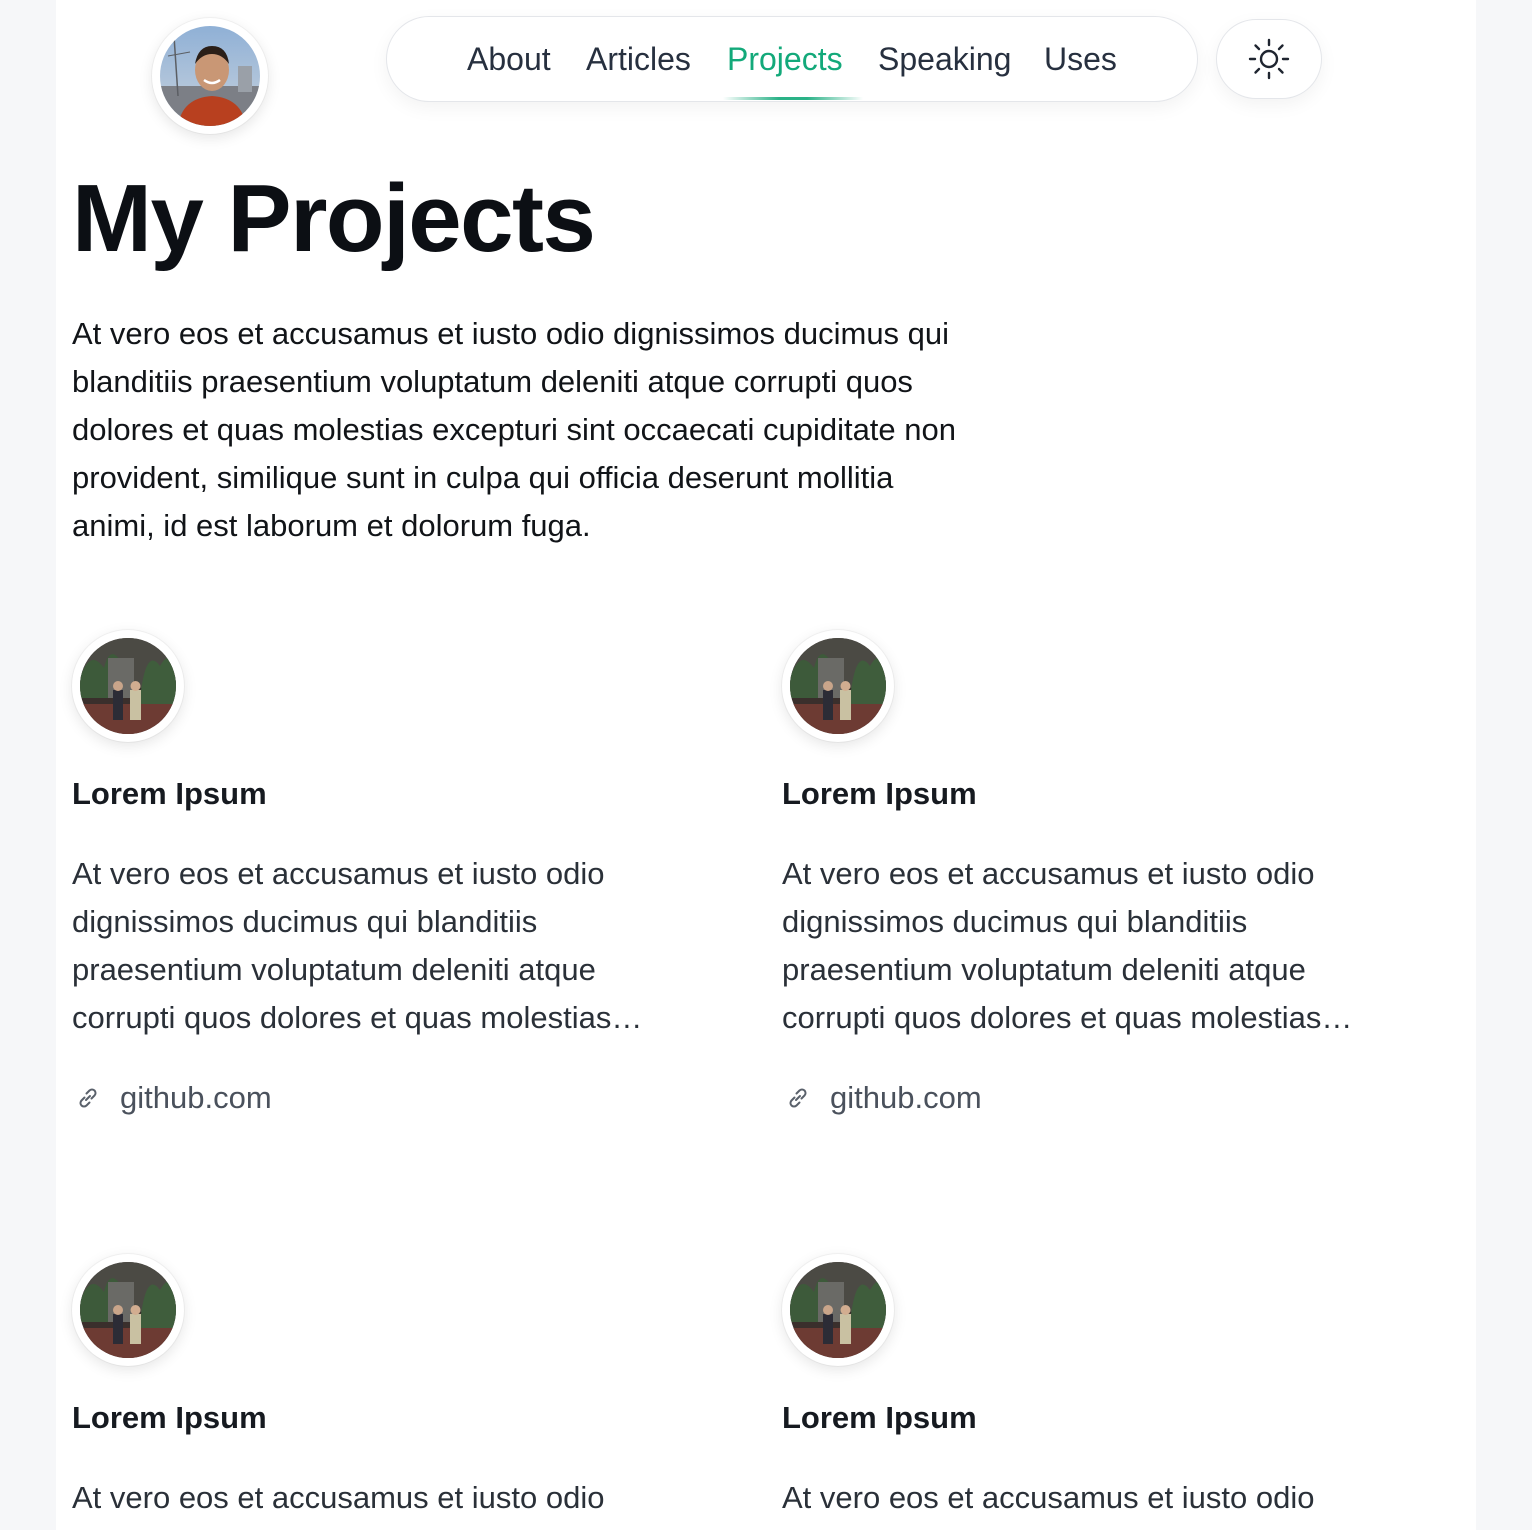 The image size is (1532, 1530). I want to click on profile-photo-icon, so click(210, 76).